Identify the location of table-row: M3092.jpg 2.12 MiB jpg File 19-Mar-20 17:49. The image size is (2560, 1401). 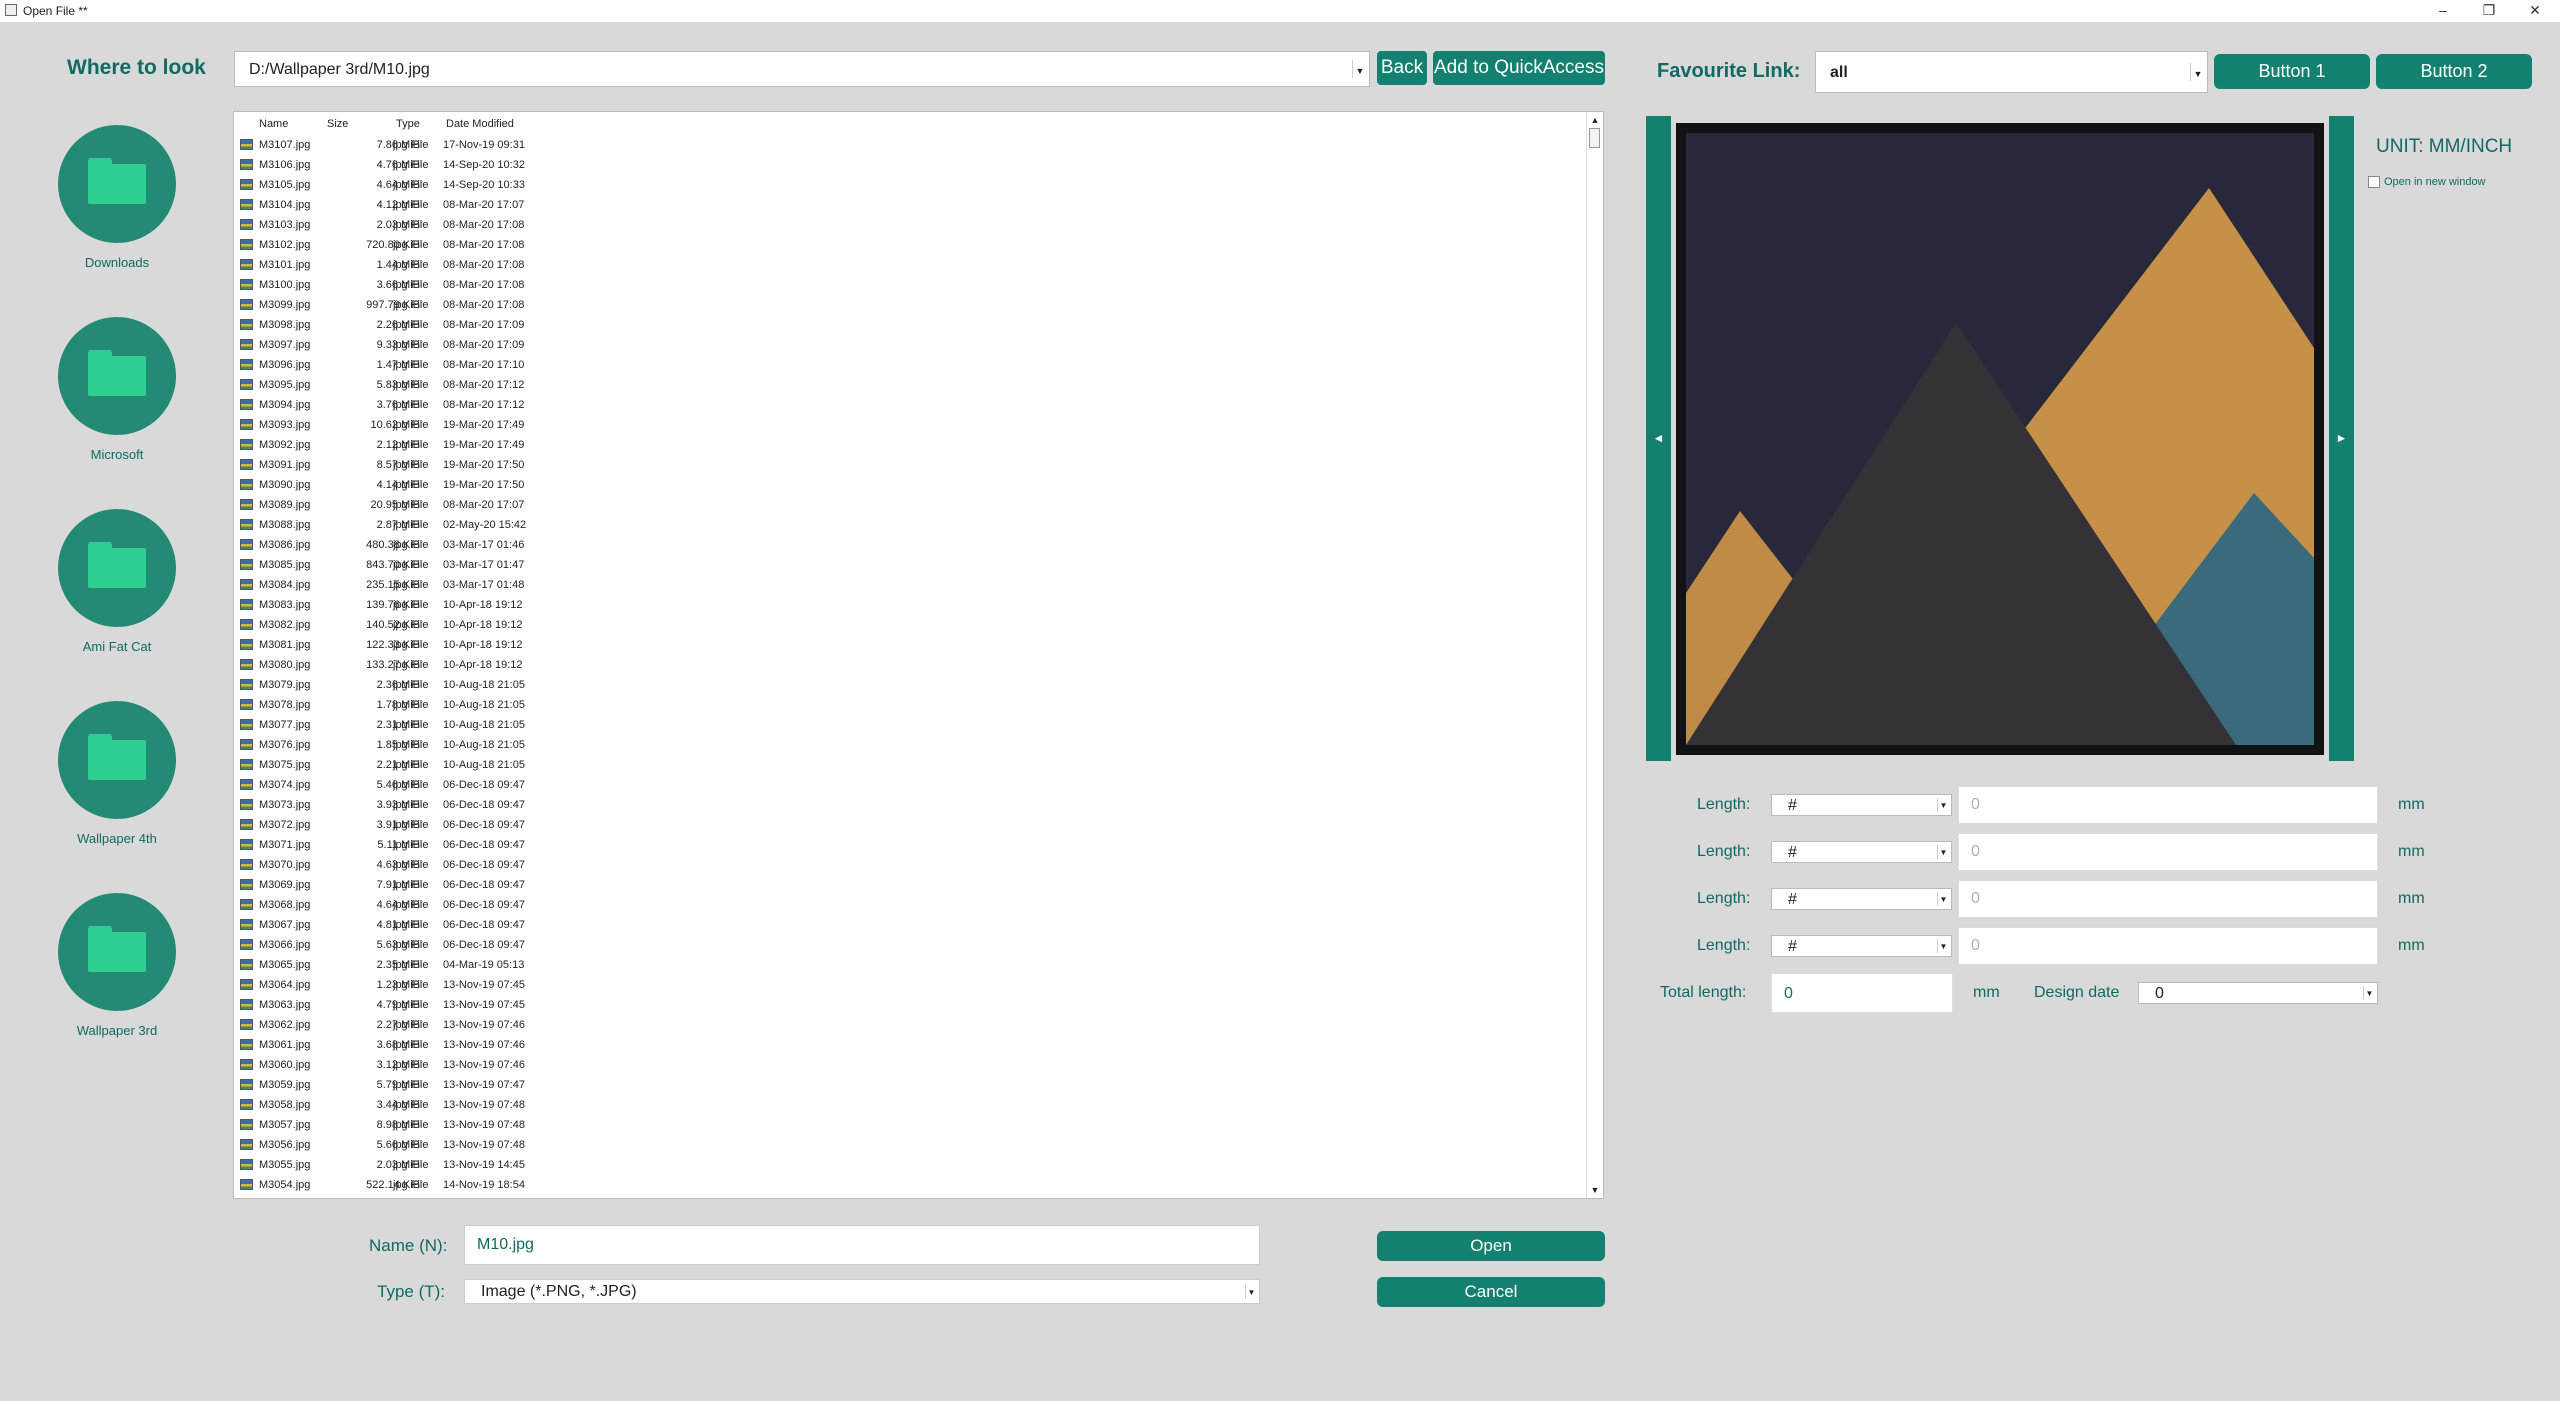
(904, 445).